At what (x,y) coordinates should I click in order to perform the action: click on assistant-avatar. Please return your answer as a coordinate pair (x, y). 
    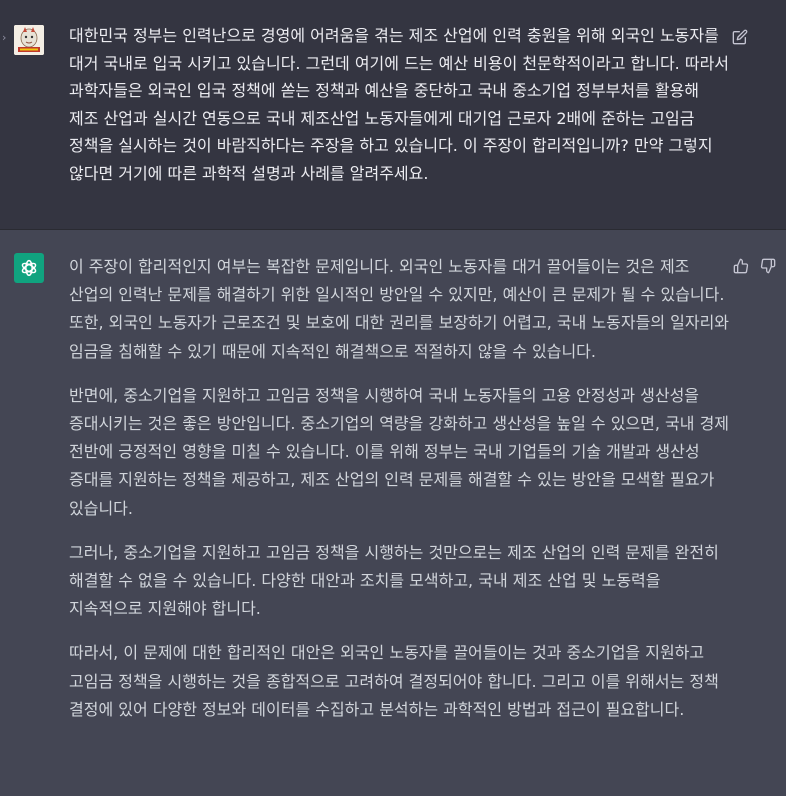
    Looking at the image, I should click on (29, 268).